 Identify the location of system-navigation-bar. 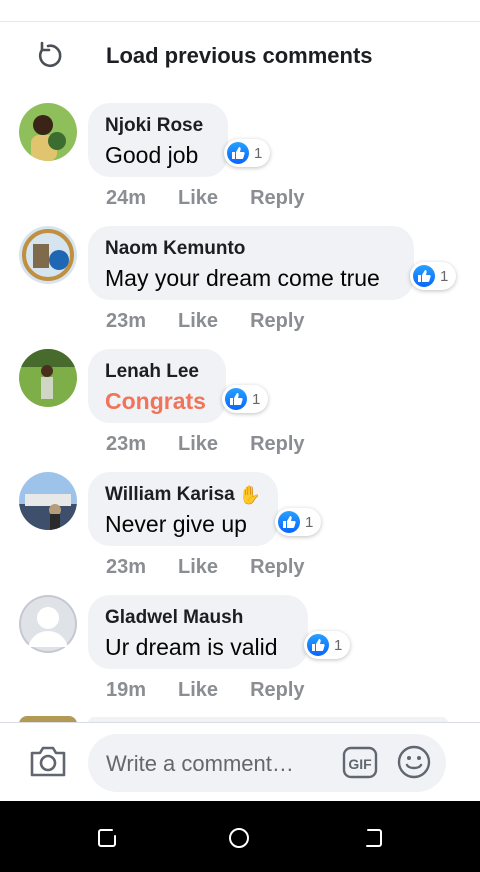
(240, 836).